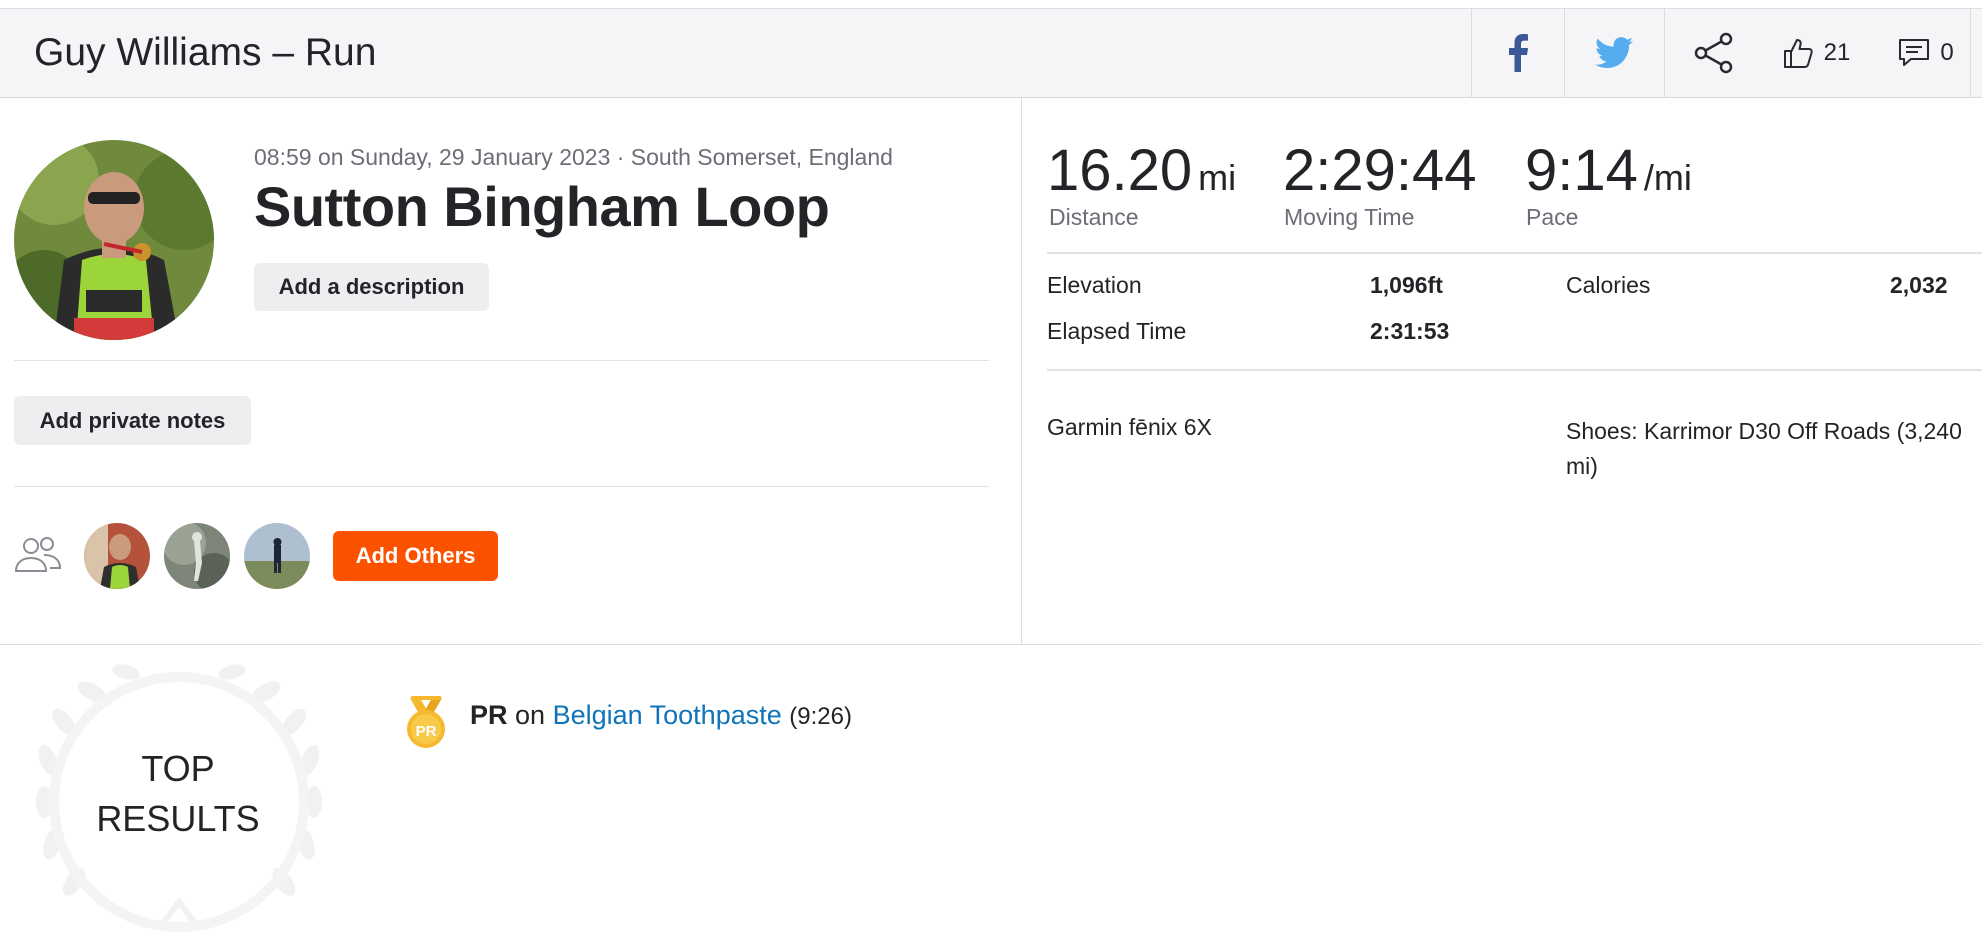 This screenshot has width=1982, height=941. I want to click on facebook-share-button, so click(1517, 53).